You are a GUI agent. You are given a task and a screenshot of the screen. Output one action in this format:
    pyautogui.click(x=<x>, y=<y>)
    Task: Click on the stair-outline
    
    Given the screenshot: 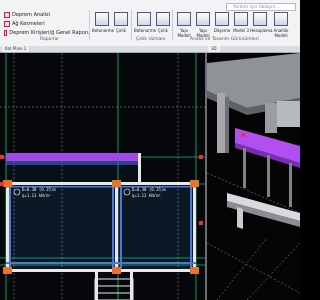 What is the action you would take?
    pyautogui.click(x=114, y=289)
    